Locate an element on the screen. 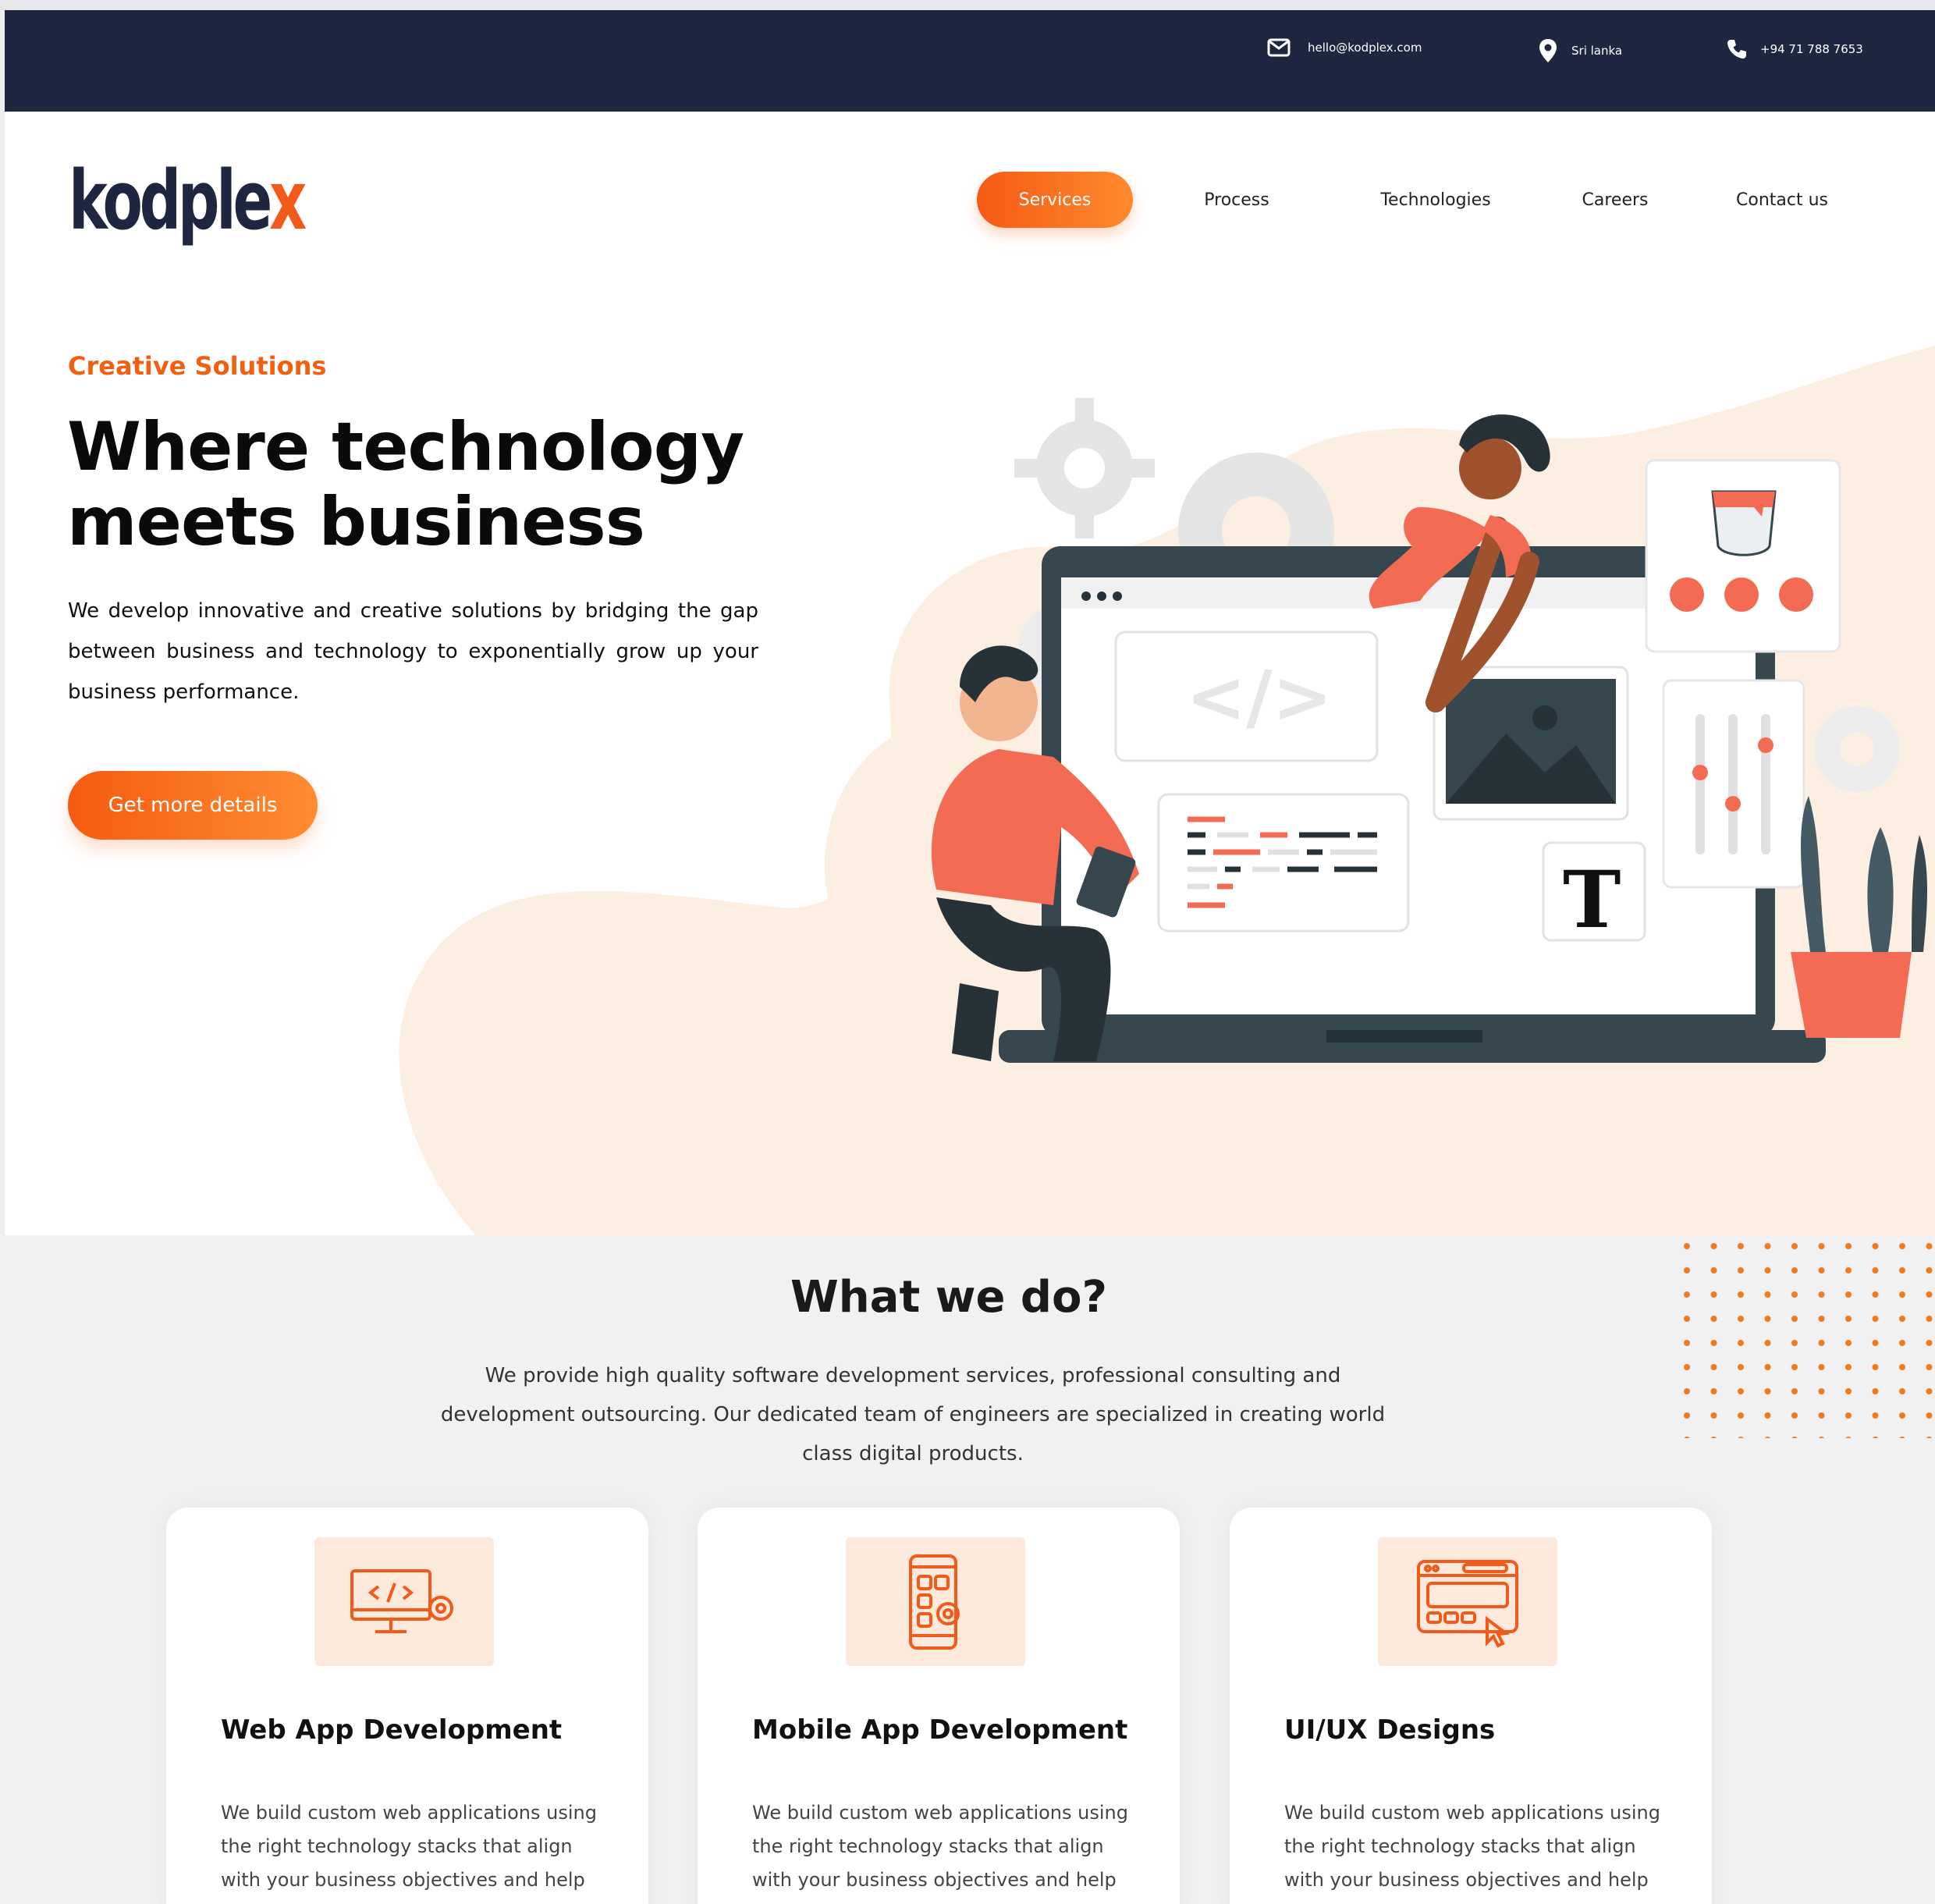  hero-title-line-2: meets business is located at coordinates (356, 522).